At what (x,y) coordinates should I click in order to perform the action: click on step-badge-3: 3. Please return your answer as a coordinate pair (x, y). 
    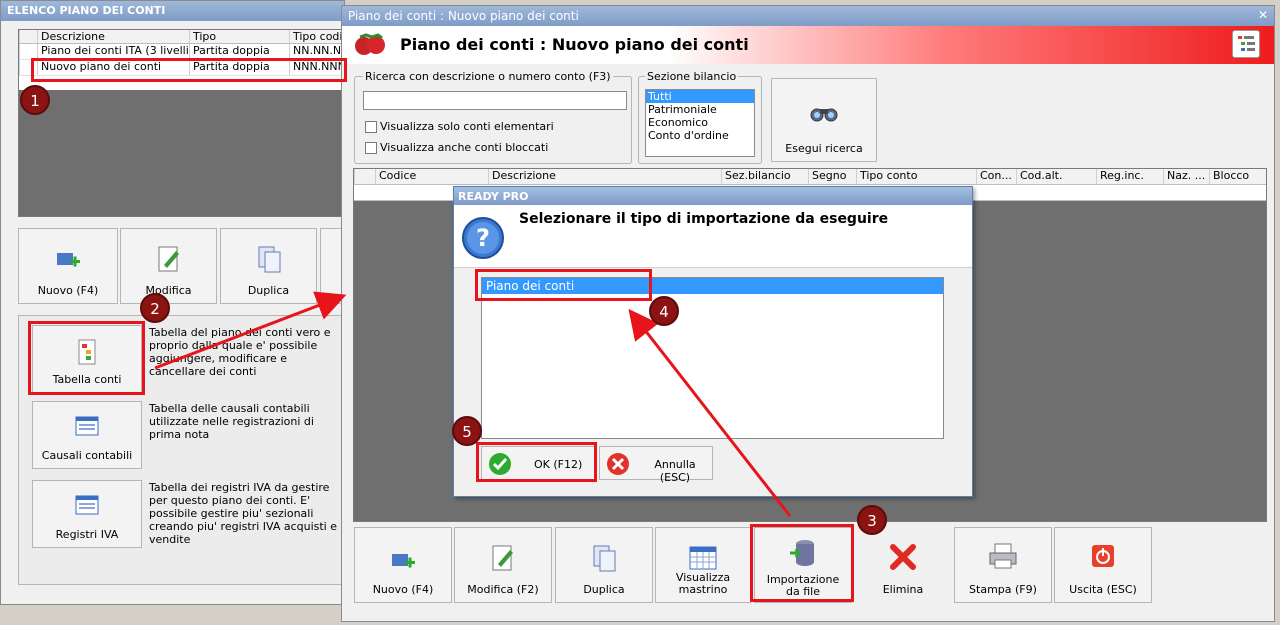
    Looking at the image, I should click on (872, 520).